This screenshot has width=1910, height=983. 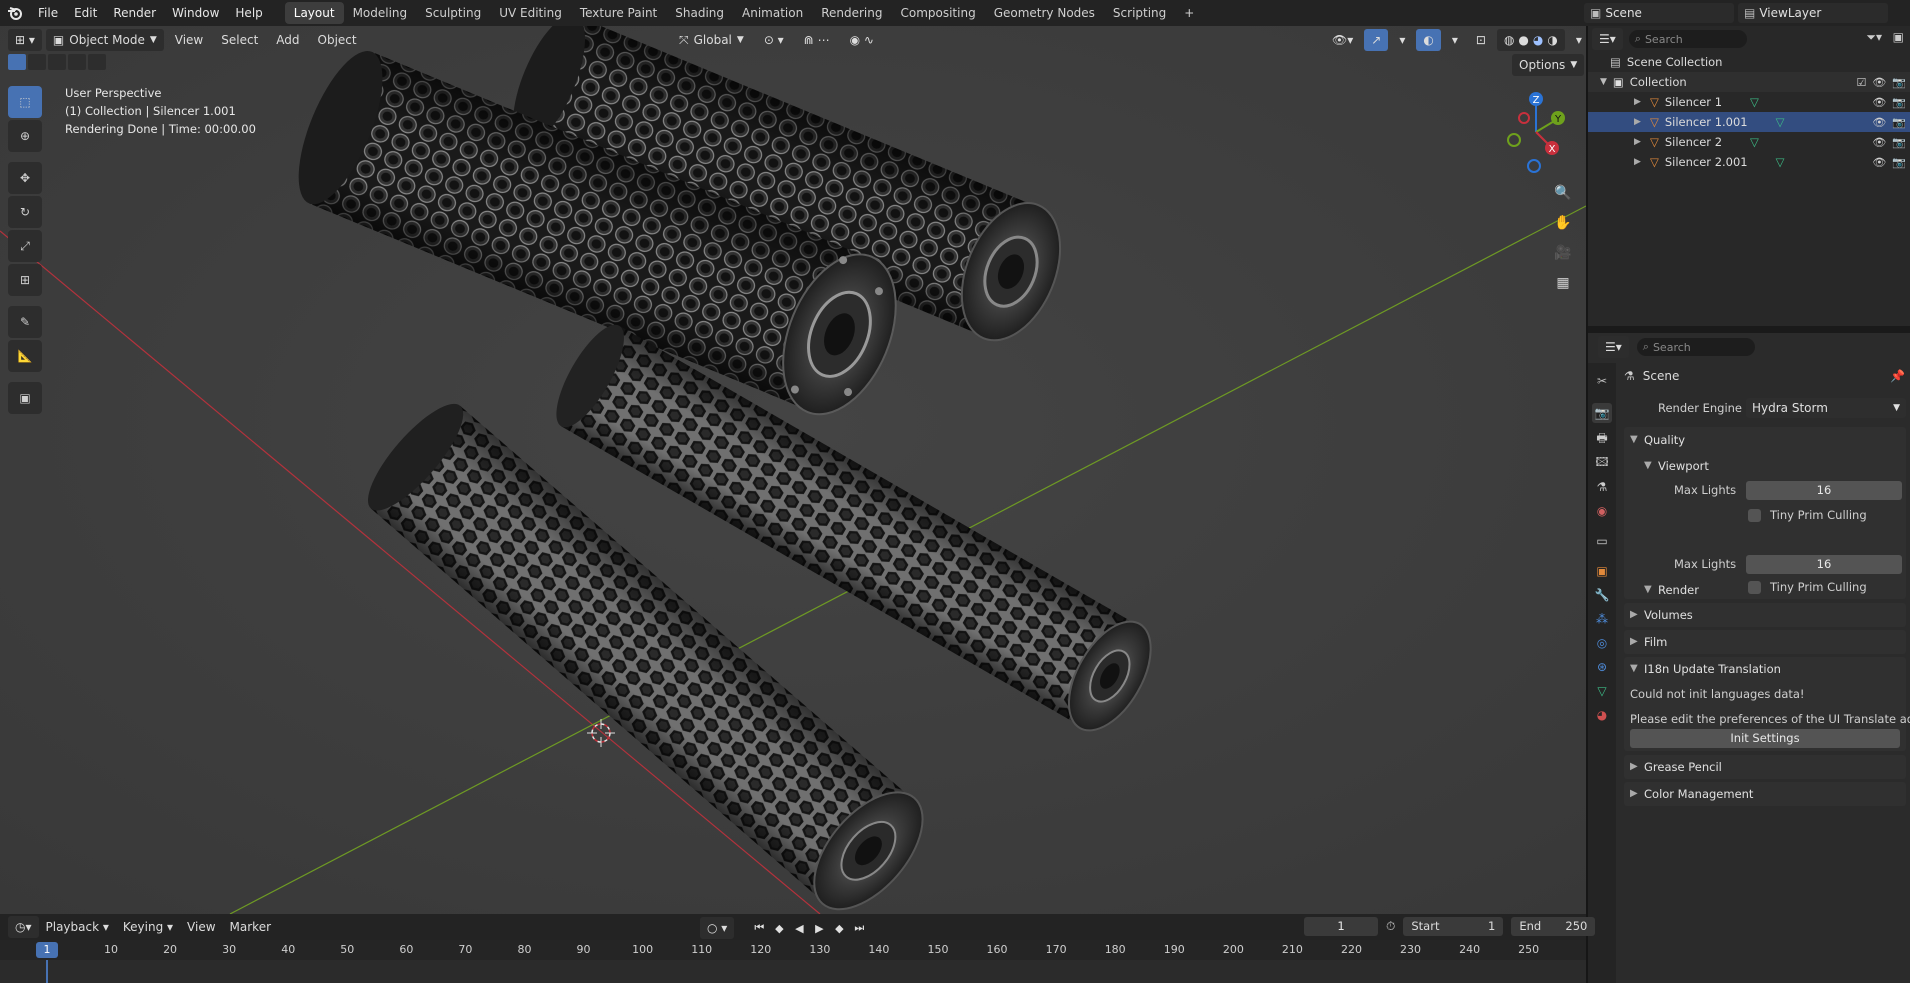 What do you see at coordinates (1602, 439) in the screenshot?
I see `output-tab-icon: 🖶` at bounding box center [1602, 439].